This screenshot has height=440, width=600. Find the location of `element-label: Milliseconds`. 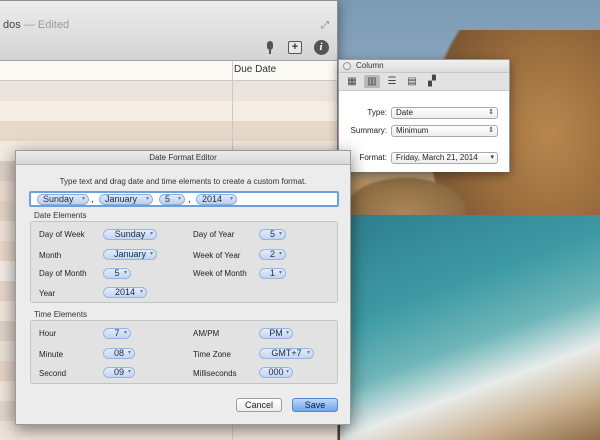

element-label: Milliseconds is located at coordinates (215, 373).